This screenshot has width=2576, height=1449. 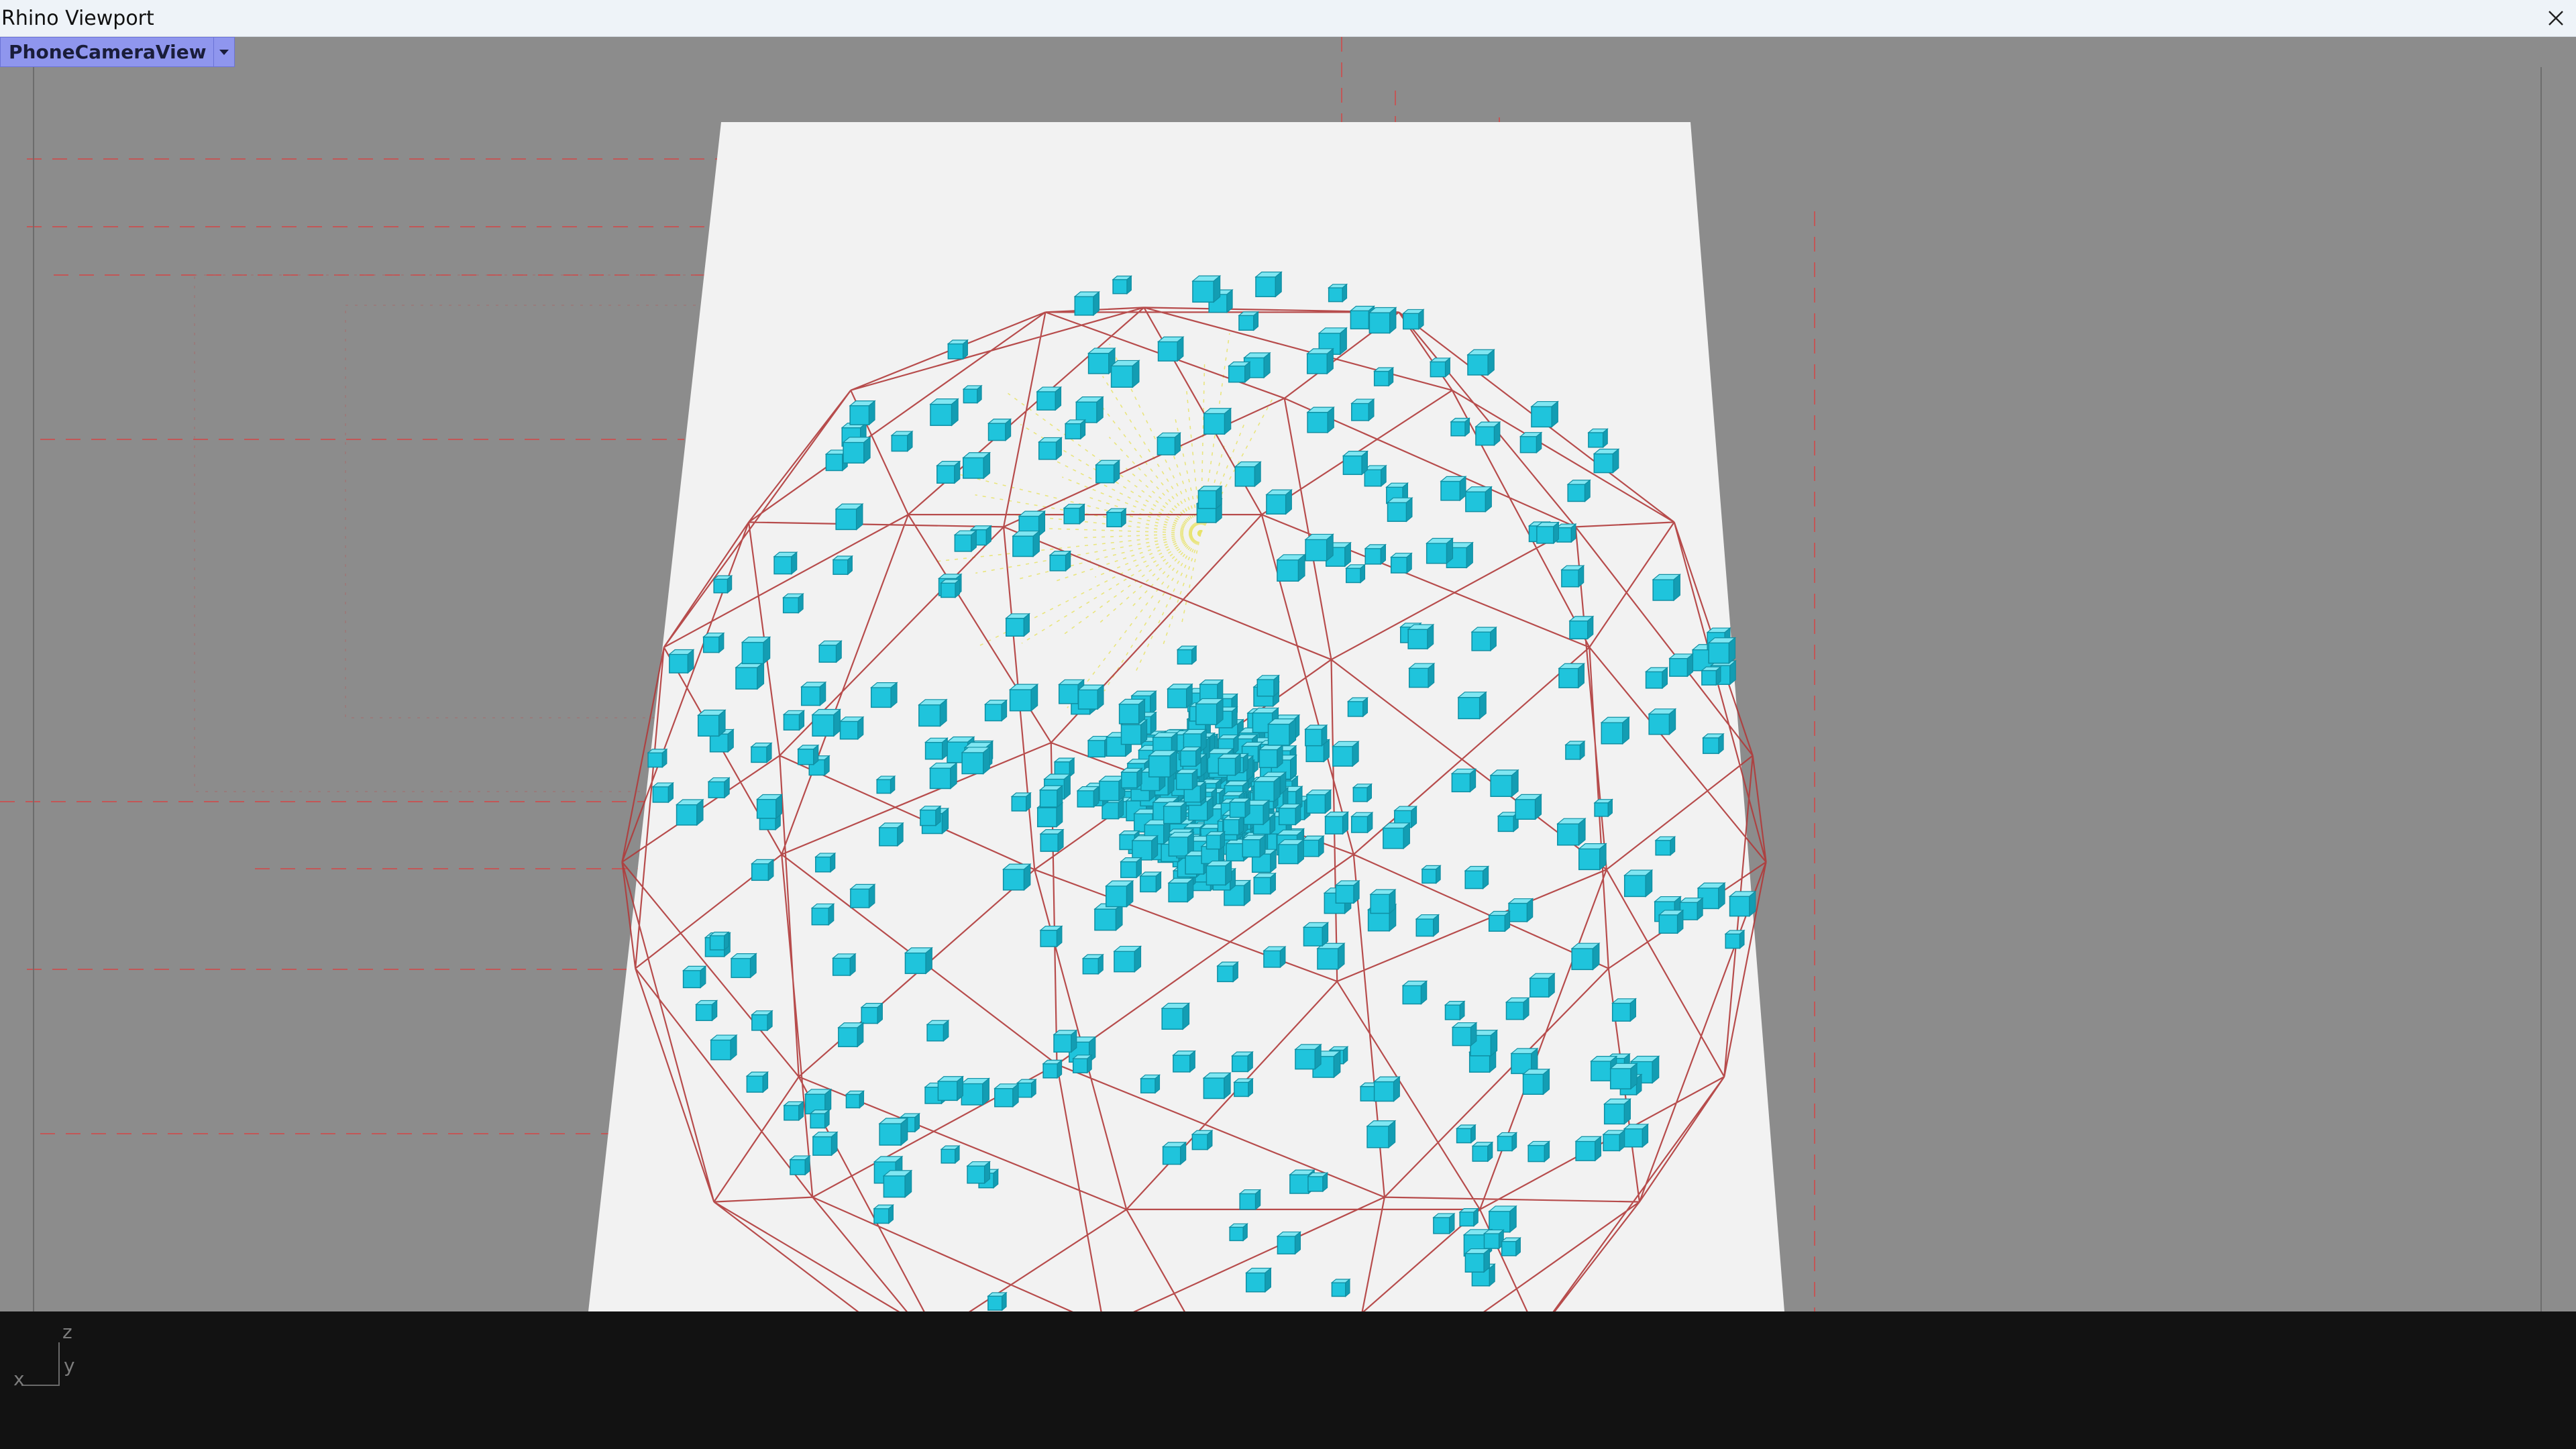 I want to click on viewport-name-label: PhoneCameraView, so click(x=107, y=52).